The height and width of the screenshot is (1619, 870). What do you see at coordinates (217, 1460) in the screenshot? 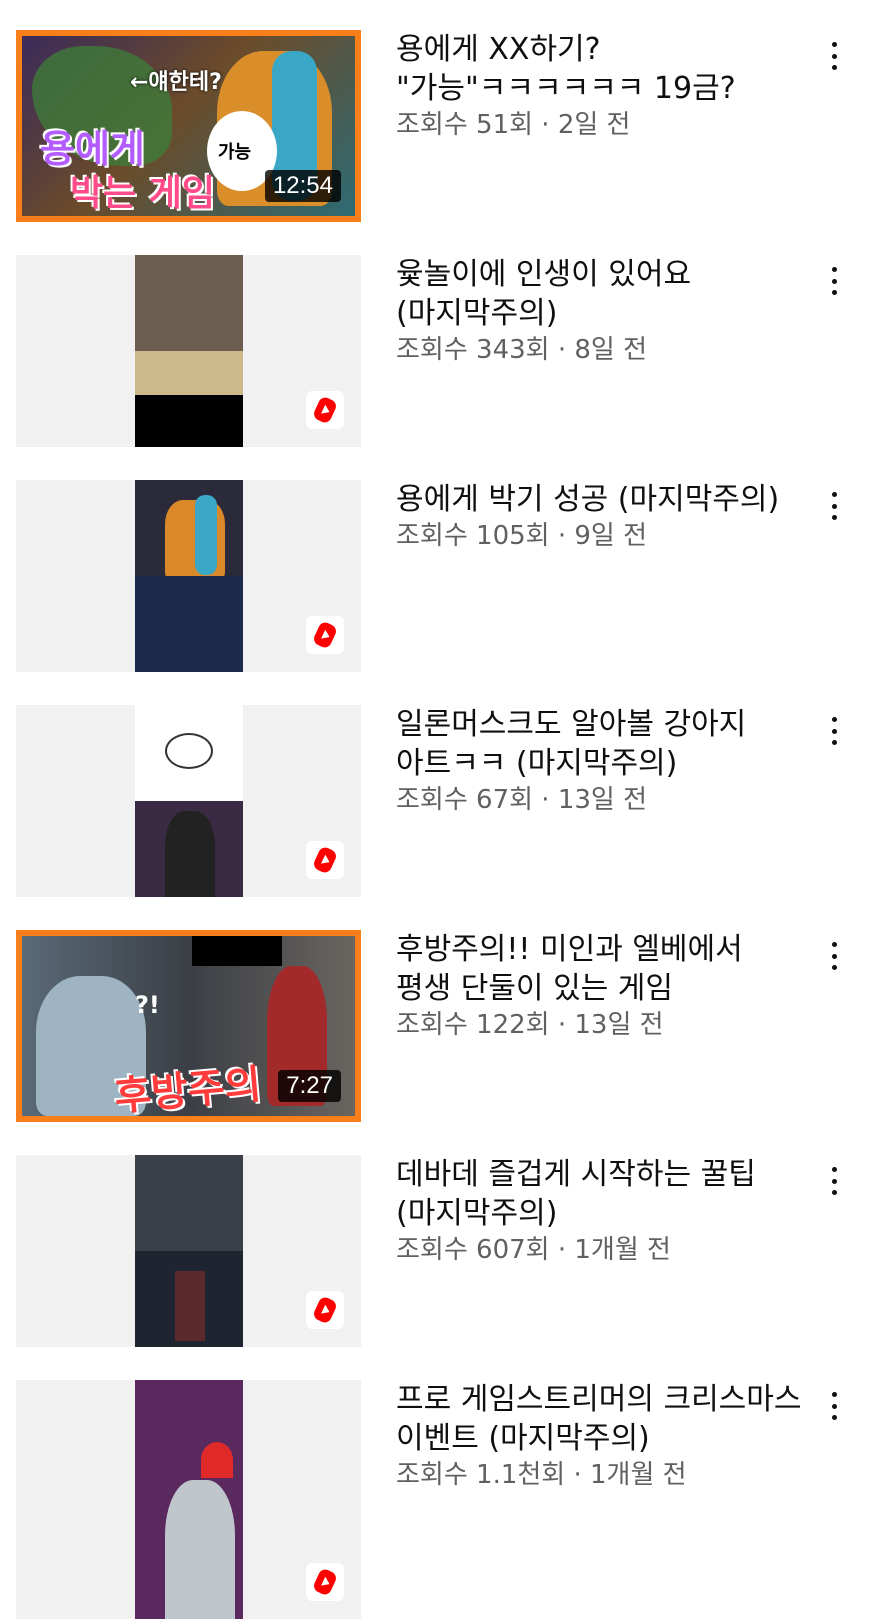
I see `santa-hat` at bounding box center [217, 1460].